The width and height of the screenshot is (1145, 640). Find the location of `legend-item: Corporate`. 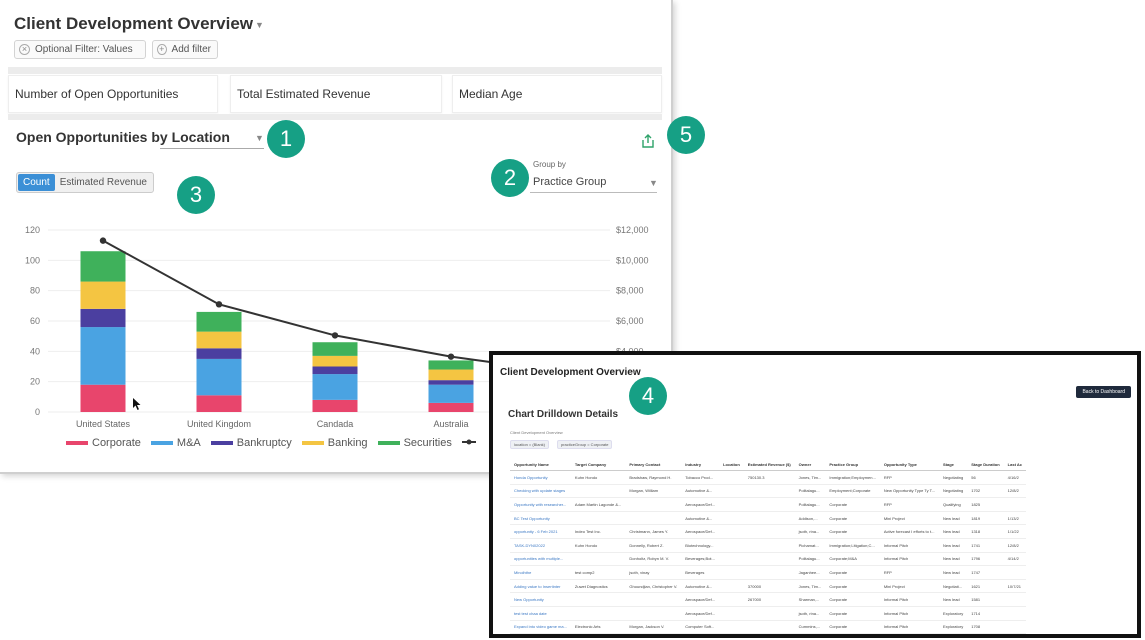

legend-item: Corporate is located at coordinates (103, 443).